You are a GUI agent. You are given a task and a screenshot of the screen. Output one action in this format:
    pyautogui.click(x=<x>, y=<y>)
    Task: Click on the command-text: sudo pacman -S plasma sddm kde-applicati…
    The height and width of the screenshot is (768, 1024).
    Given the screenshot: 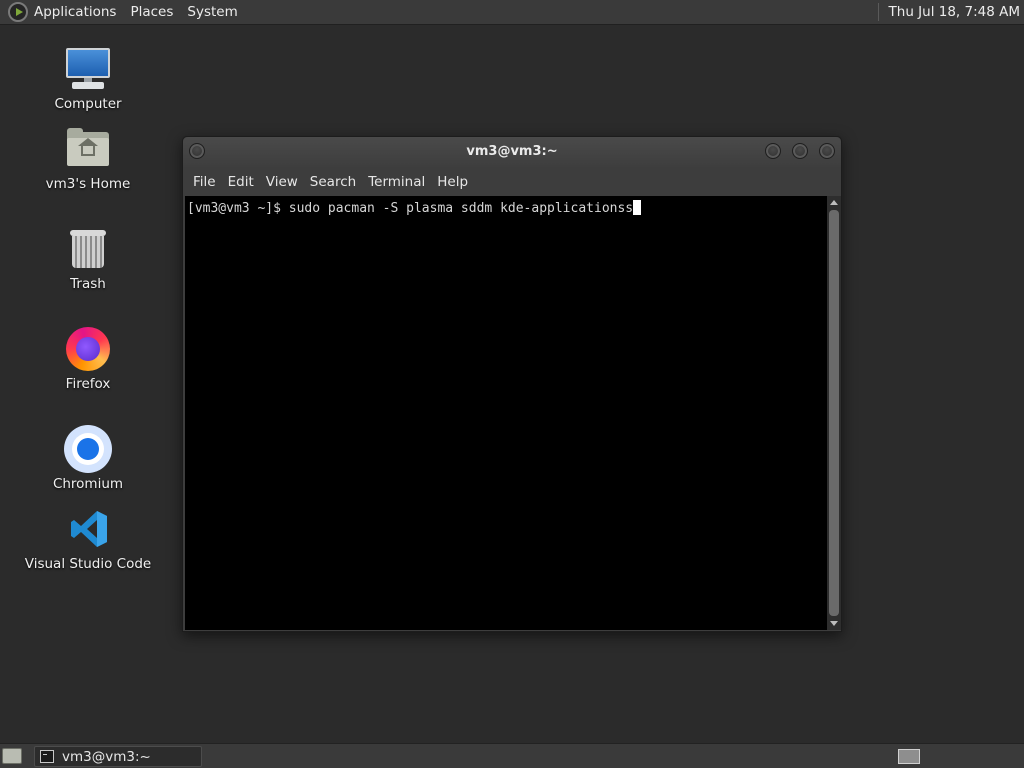 What is the action you would take?
    pyautogui.click(x=461, y=208)
    